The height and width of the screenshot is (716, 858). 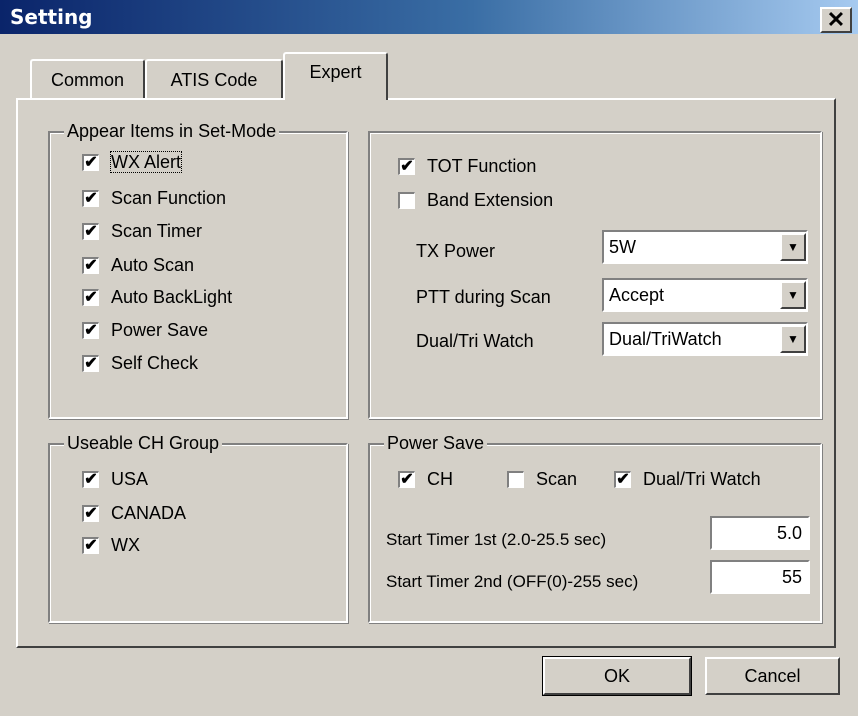 I want to click on select-value: Dual/TriWatch, so click(x=665, y=338).